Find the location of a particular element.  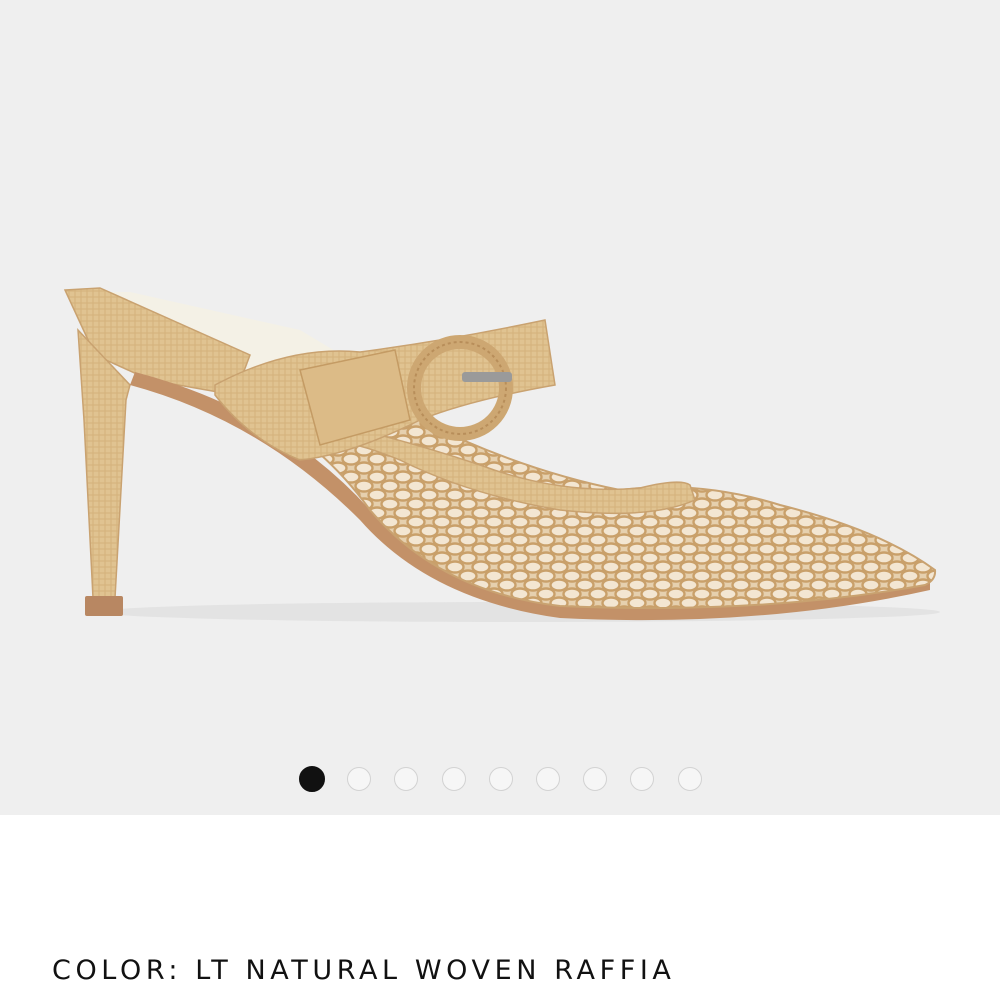

color-selection-label: COLOR: LT NATURAL WOVEN RAFFIA is located at coordinates (363, 970).